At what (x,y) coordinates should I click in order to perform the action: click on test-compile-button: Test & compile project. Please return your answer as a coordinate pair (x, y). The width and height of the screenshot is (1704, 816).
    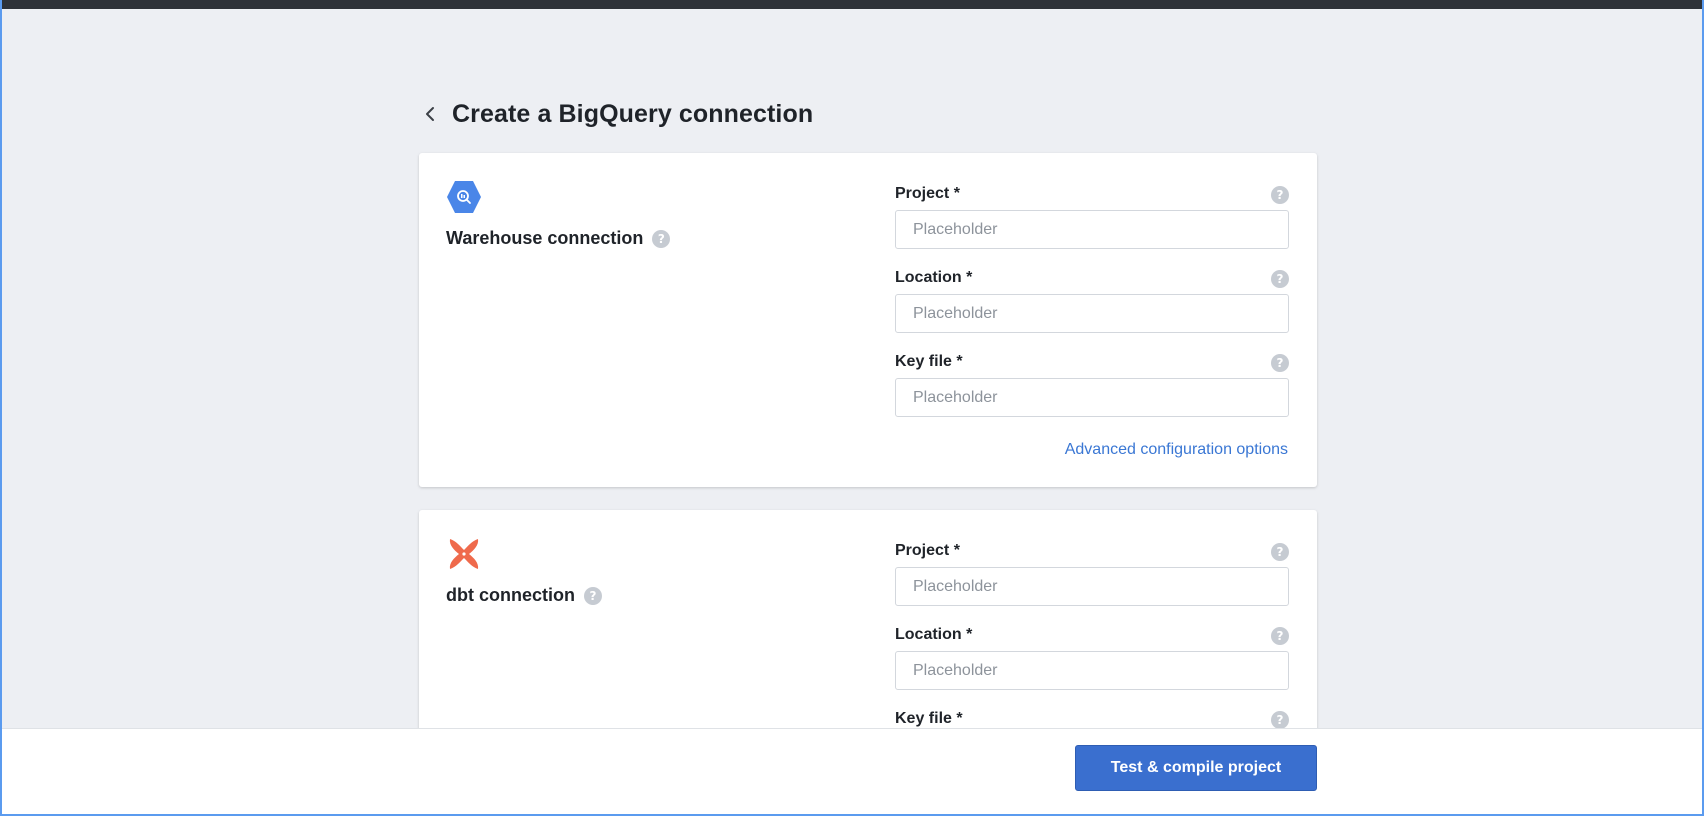
    Looking at the image, I should click on (1196, 768).